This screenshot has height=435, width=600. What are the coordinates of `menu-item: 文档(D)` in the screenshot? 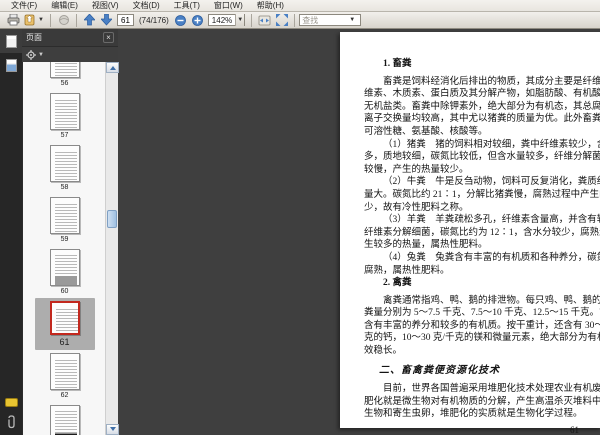 It's located at (146, 6).